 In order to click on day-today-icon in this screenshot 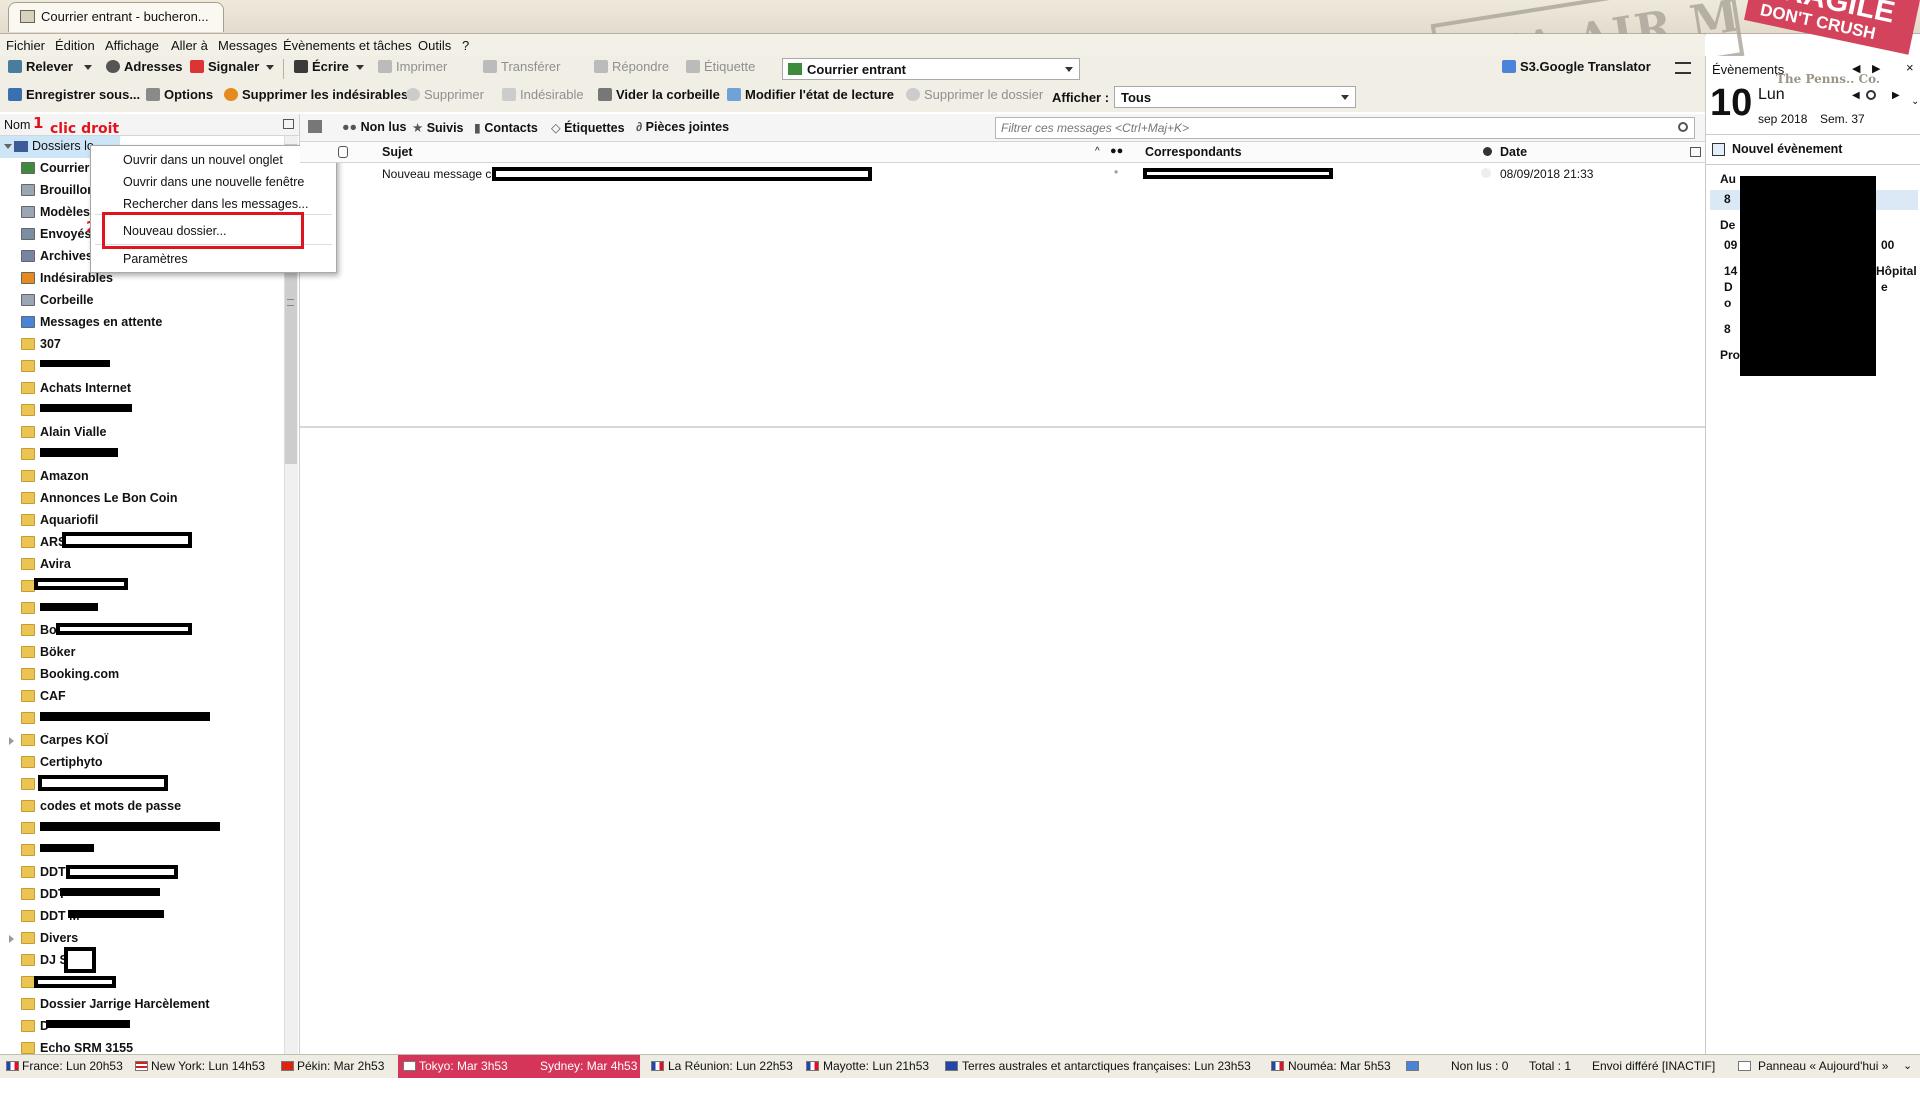, I will do `click(1871, 95)`.